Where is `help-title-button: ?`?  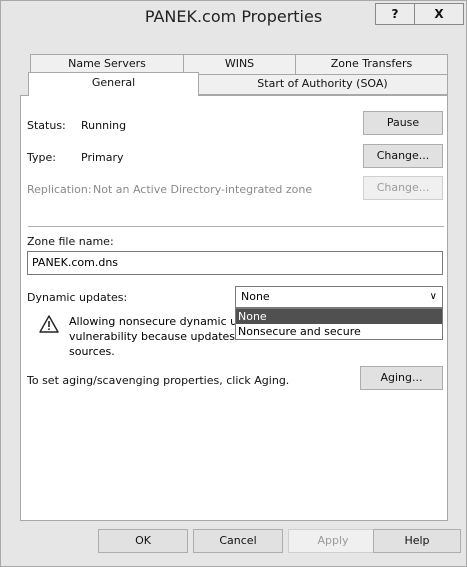
help-title-button: ? is located at coordinates (395, 14).